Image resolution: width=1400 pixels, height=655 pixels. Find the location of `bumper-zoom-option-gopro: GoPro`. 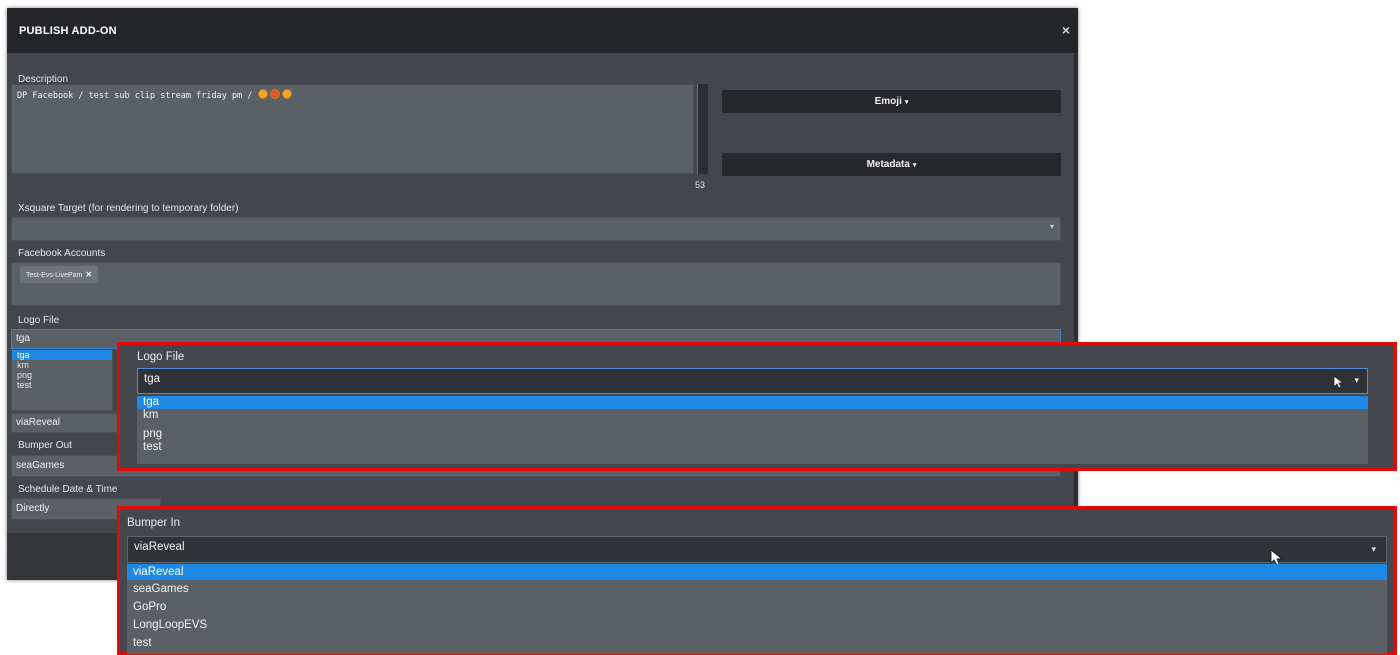

bumper-zoom-option-gopro: GoPro is located at coordinates (757, 607).